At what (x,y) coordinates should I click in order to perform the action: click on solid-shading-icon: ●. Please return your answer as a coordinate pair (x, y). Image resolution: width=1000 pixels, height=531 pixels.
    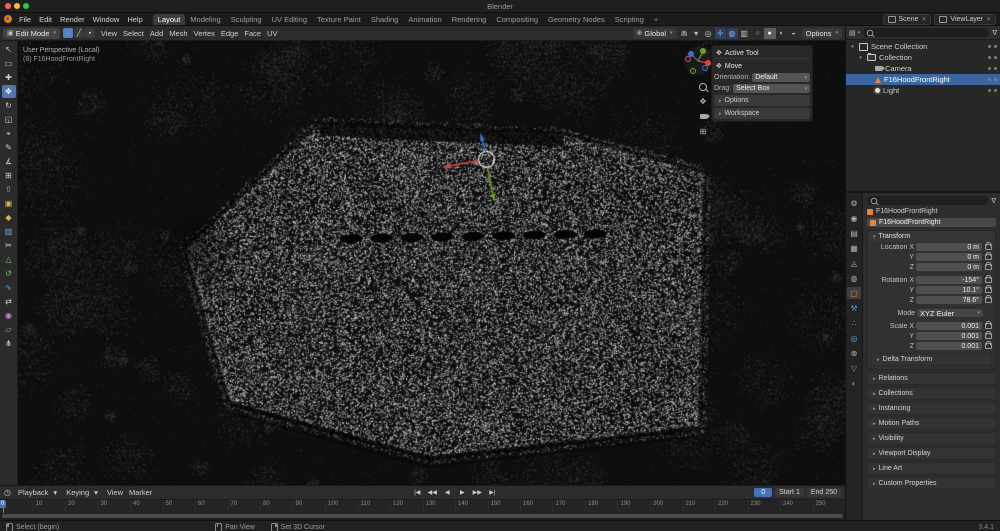
    Looking at the image, I should click on (769, 33).